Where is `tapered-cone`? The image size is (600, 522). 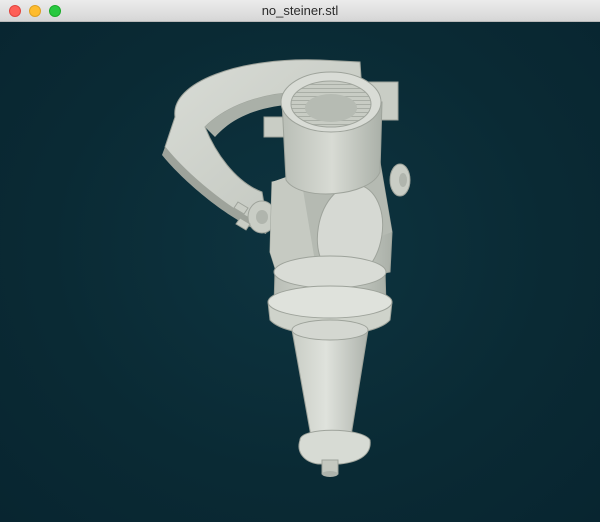 tapered-cone is located at coordinates (330, 381).